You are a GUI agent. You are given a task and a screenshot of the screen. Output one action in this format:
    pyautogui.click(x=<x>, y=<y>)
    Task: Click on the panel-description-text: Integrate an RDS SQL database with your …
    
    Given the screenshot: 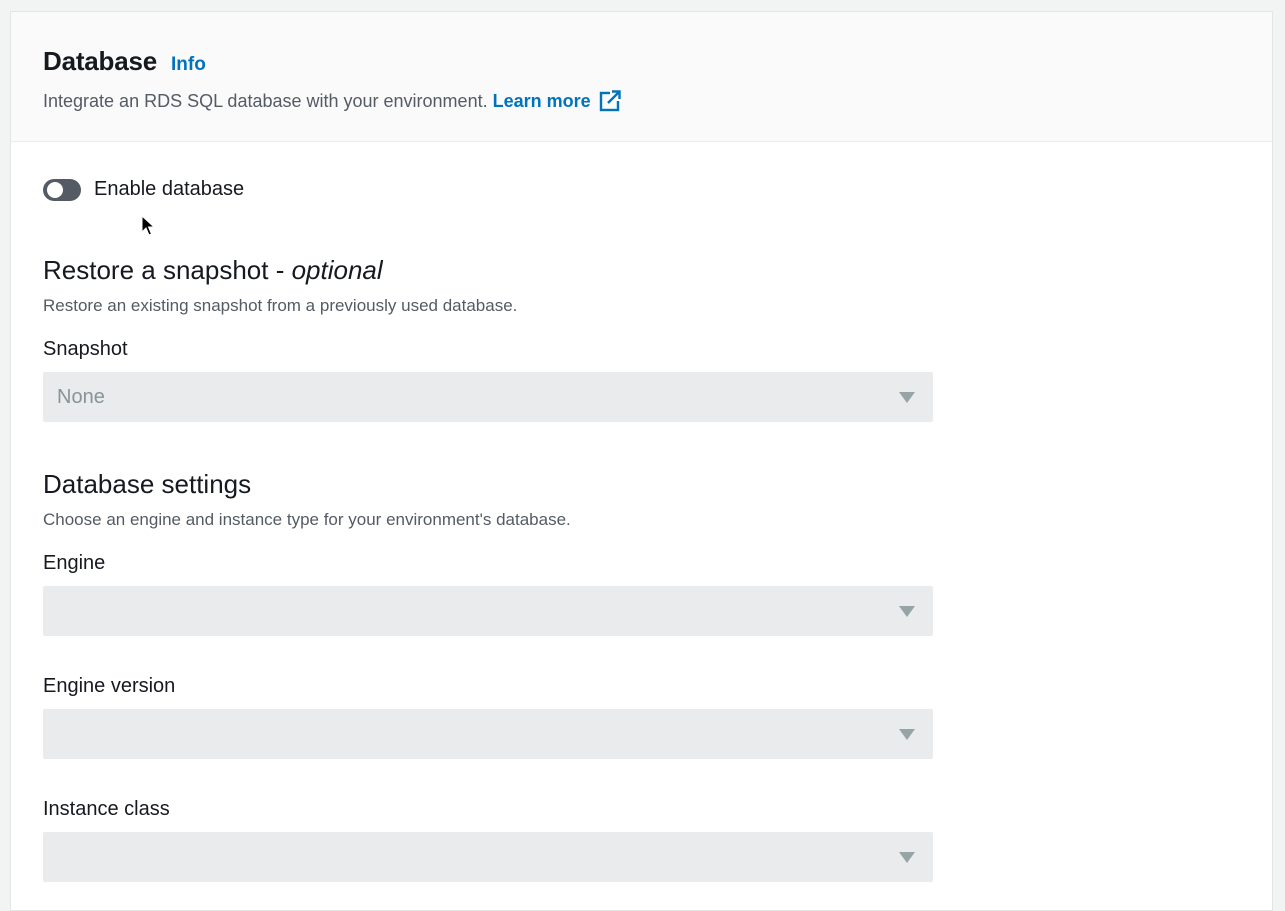 What is the action you would take?
    pyautogui.click(x=265, y=100)
    